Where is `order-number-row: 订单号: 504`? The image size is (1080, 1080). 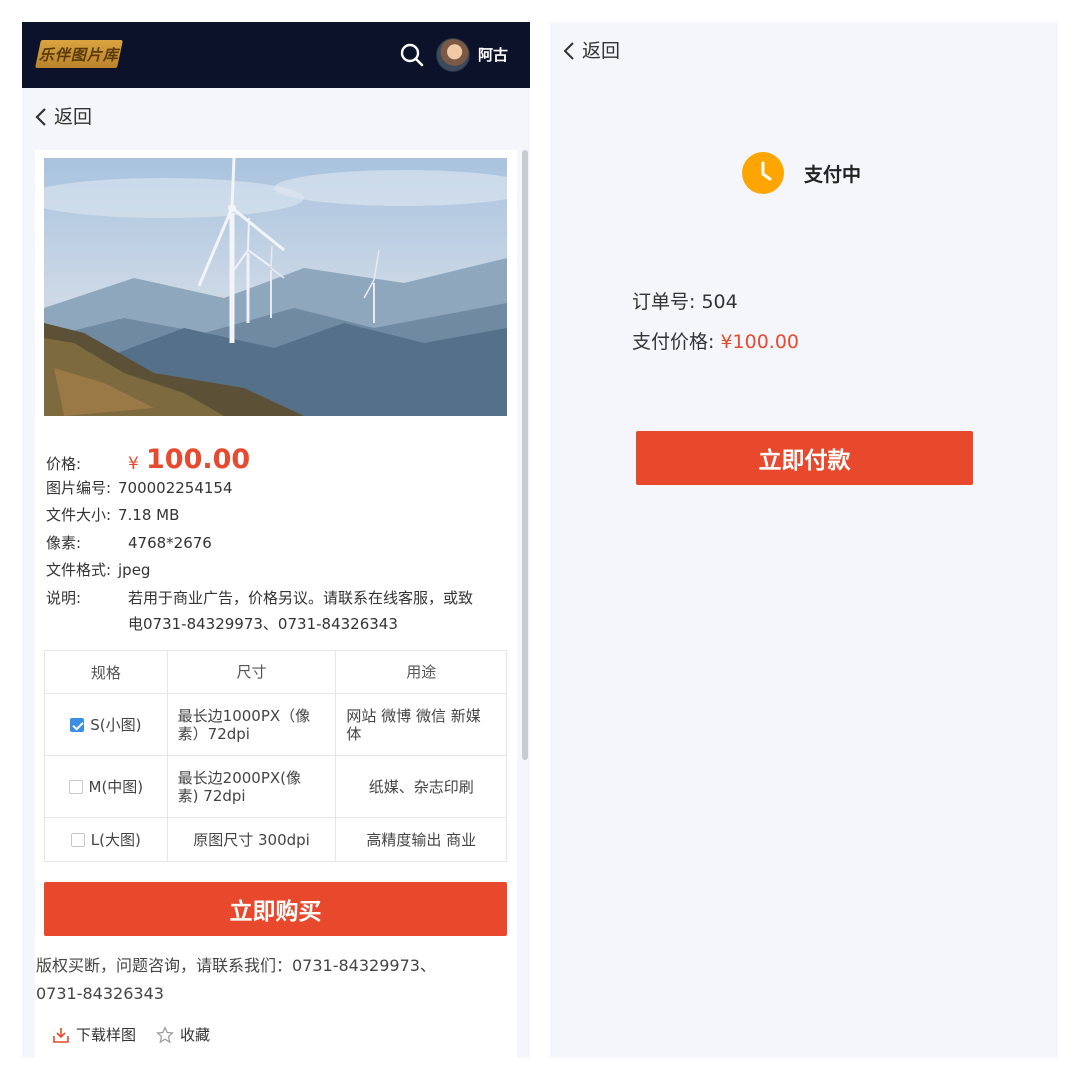
order-number-row: 订单号: 504 is located at coordinates (685, 302).